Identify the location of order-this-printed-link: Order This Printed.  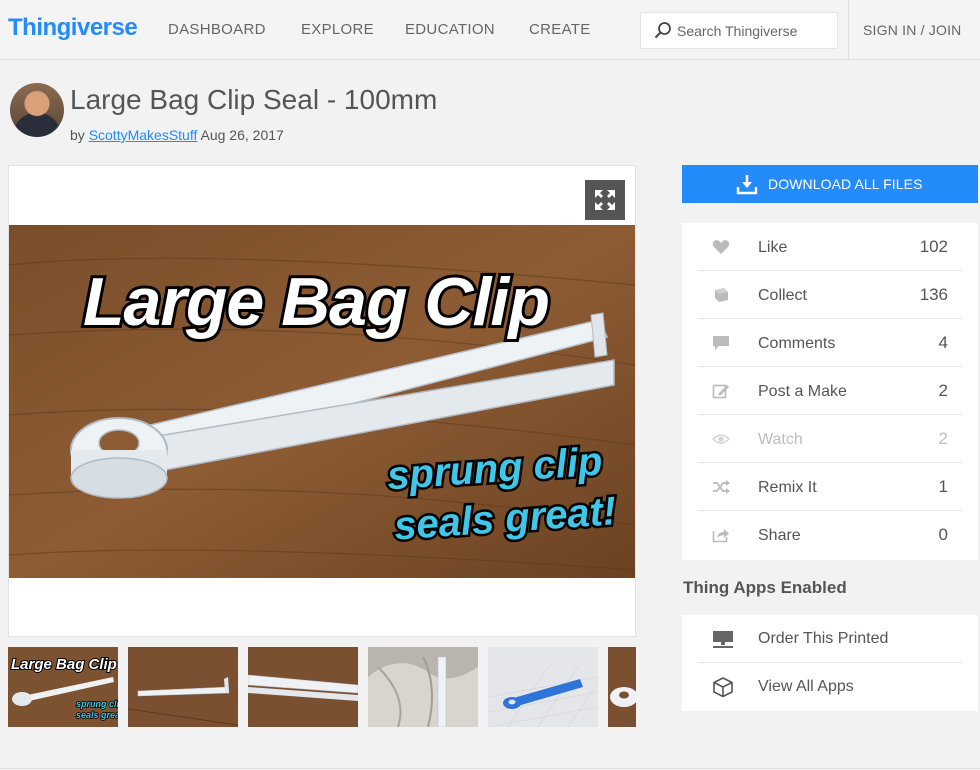
(830, 639).